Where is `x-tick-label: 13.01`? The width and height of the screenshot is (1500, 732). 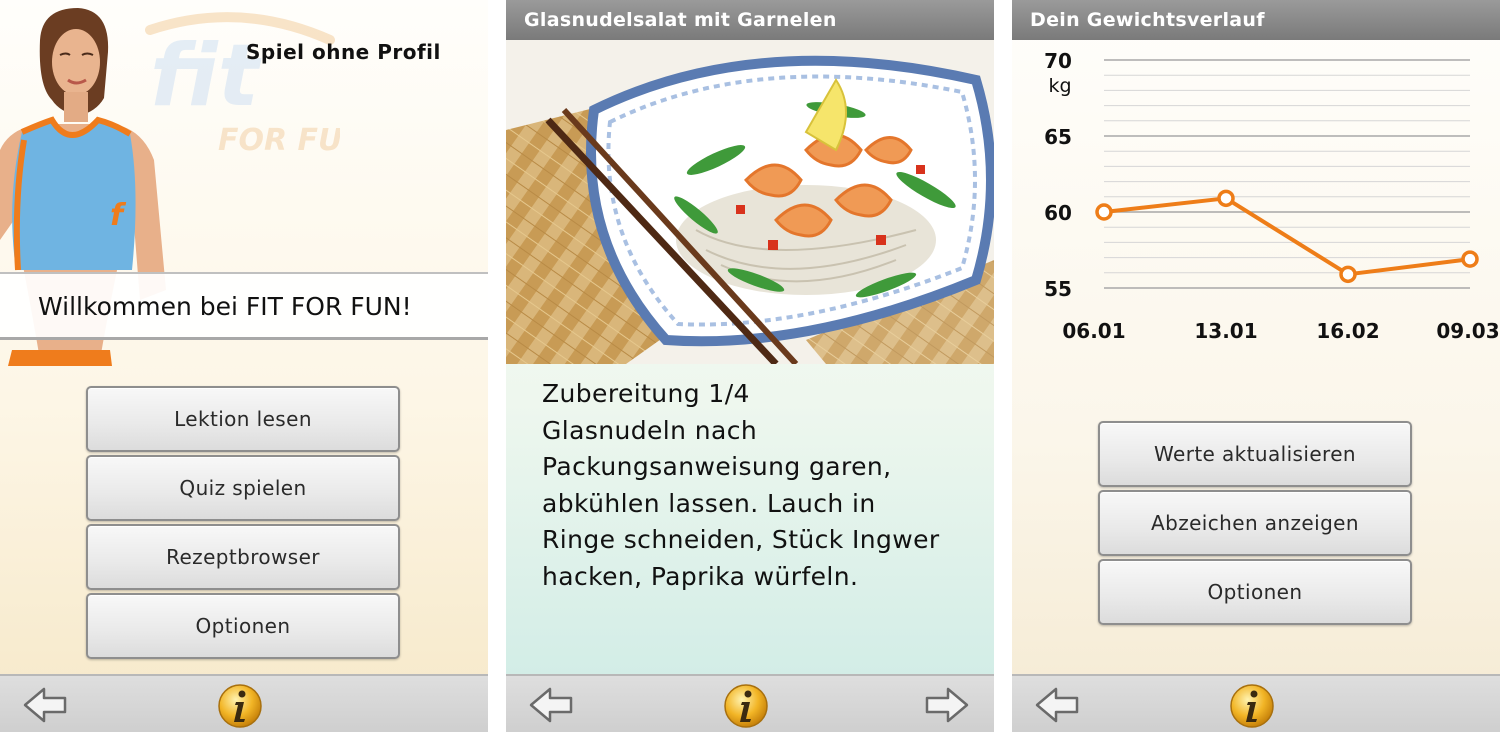 x-tick-label: 13.01 is located at coordinates (1225, 331).